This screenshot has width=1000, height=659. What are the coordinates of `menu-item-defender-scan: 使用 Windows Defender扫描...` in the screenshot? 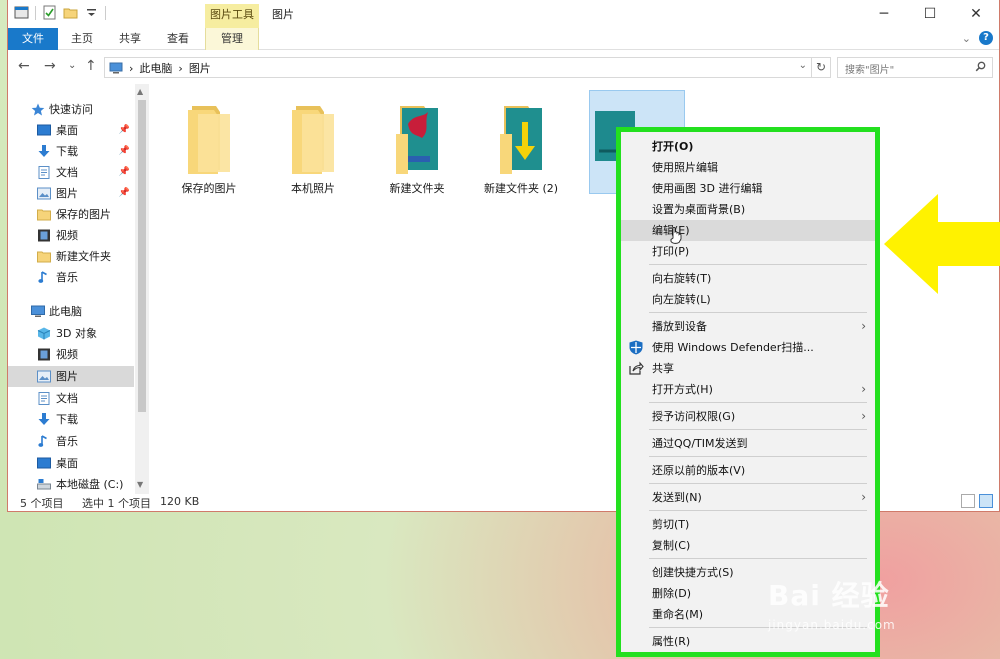 It's located at (748, 347).